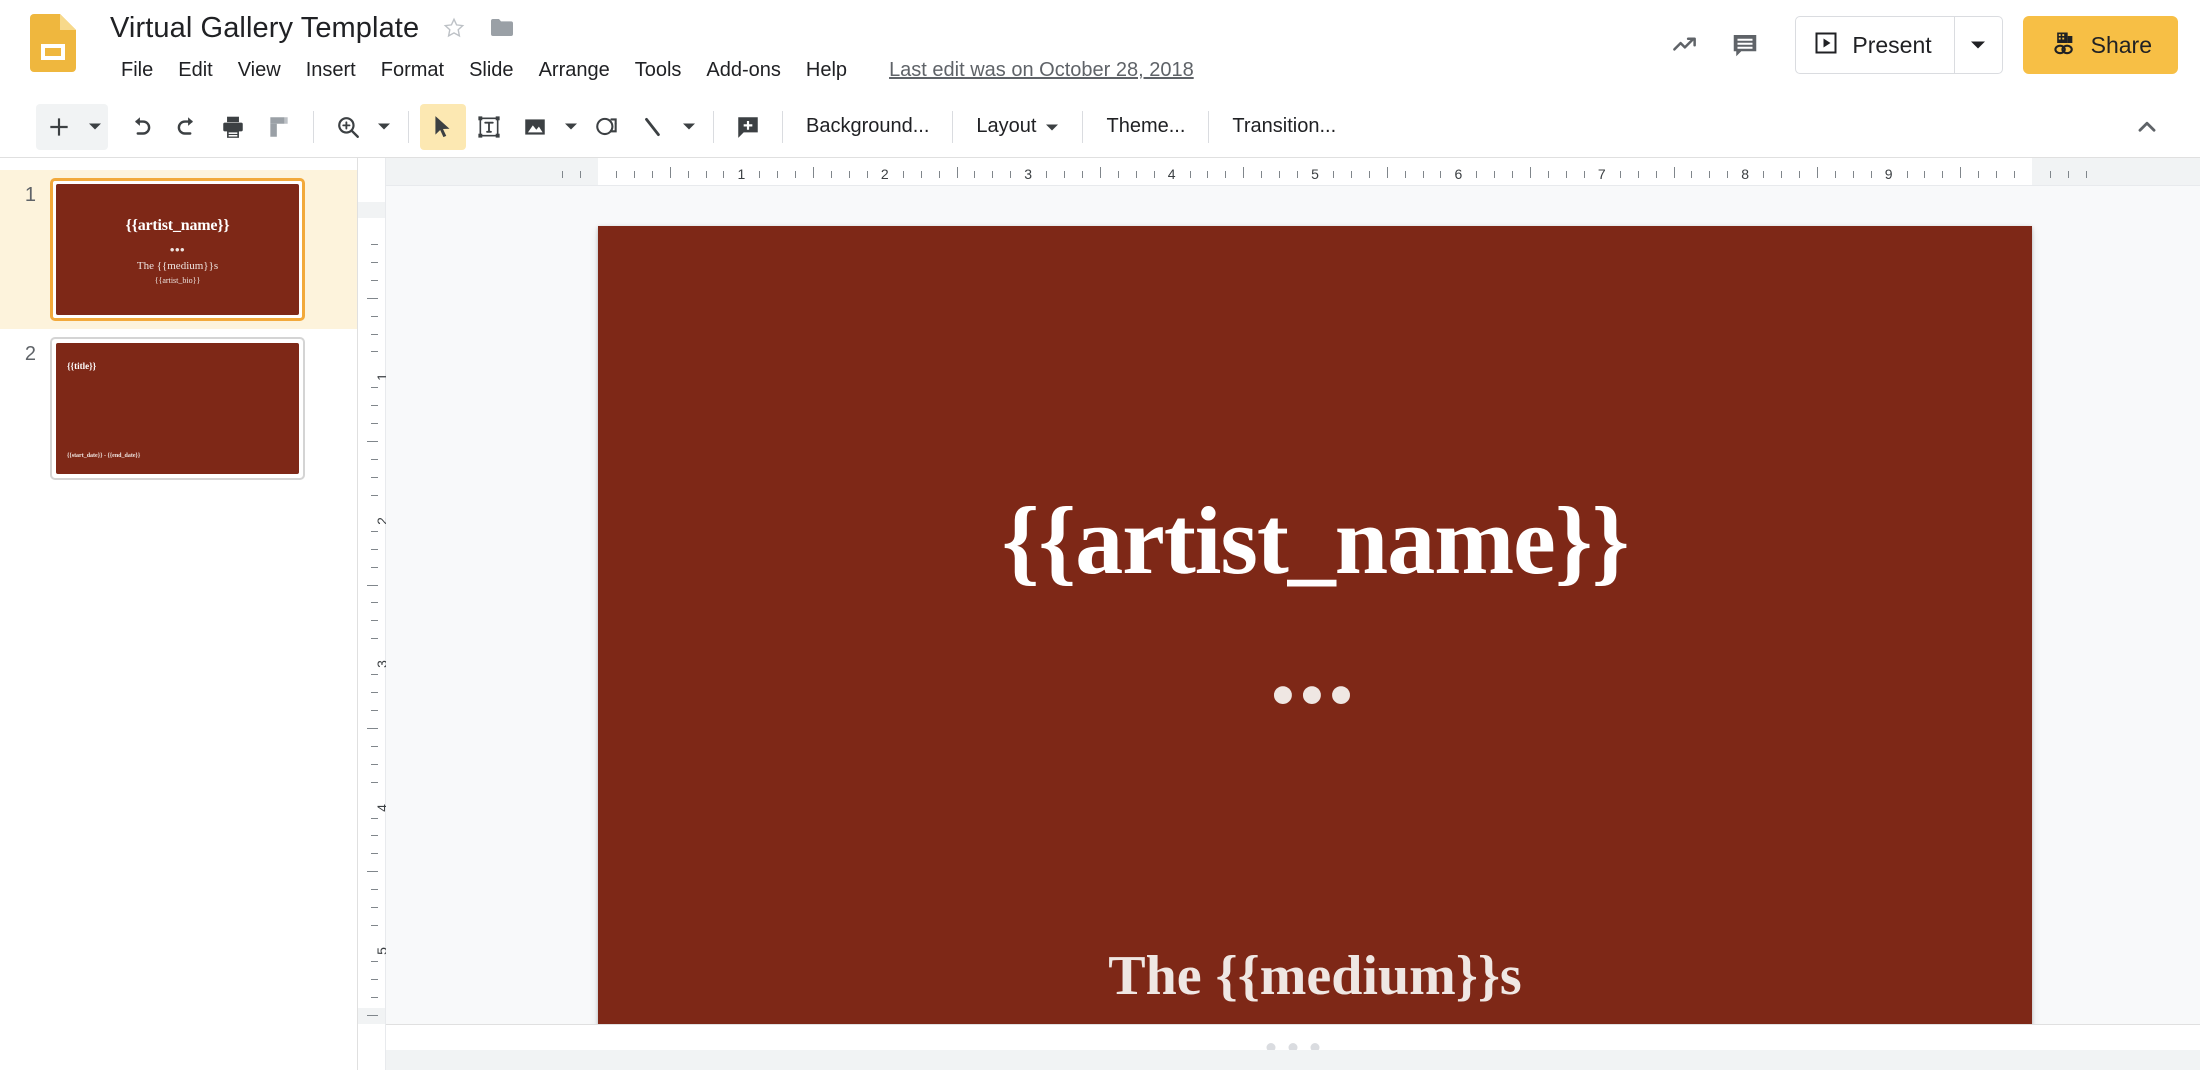 The image size is (2200, 1070). I want to click on toolbar-divider, so click(953, 126).